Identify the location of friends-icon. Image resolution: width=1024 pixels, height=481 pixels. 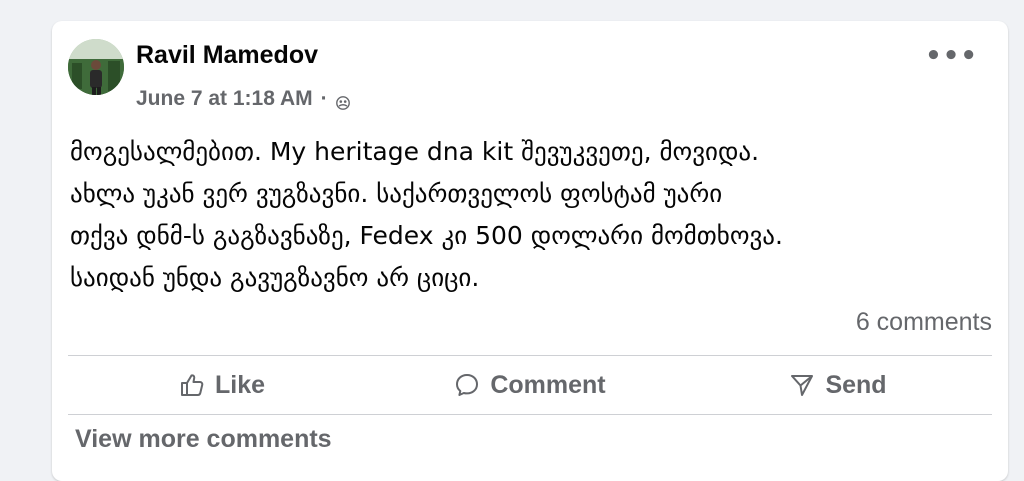
(342, 101).